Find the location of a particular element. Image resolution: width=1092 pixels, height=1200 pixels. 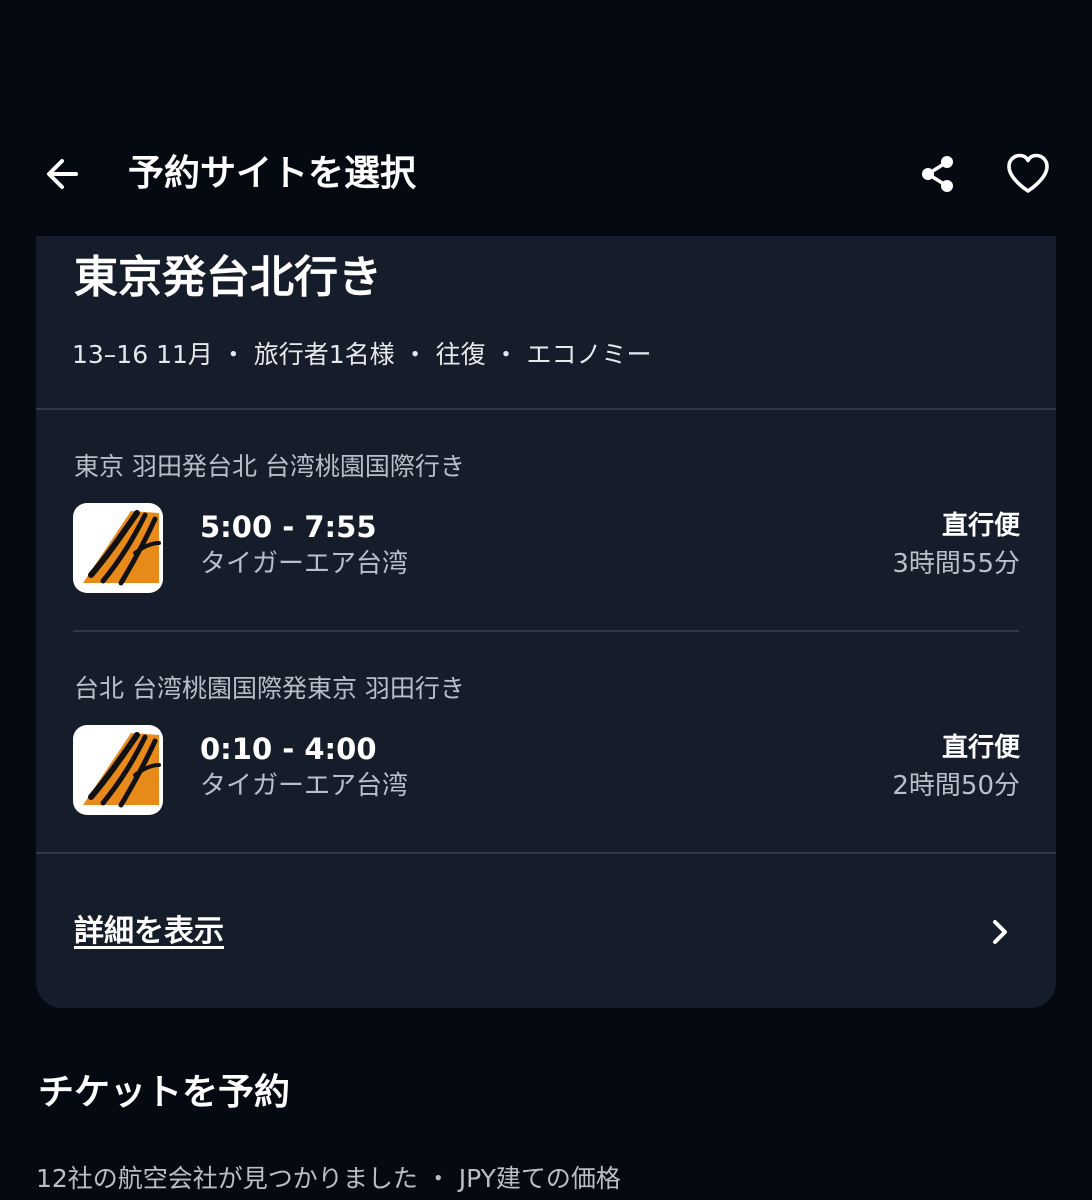

arrow-left-icon is located at coordinates (62, 174).